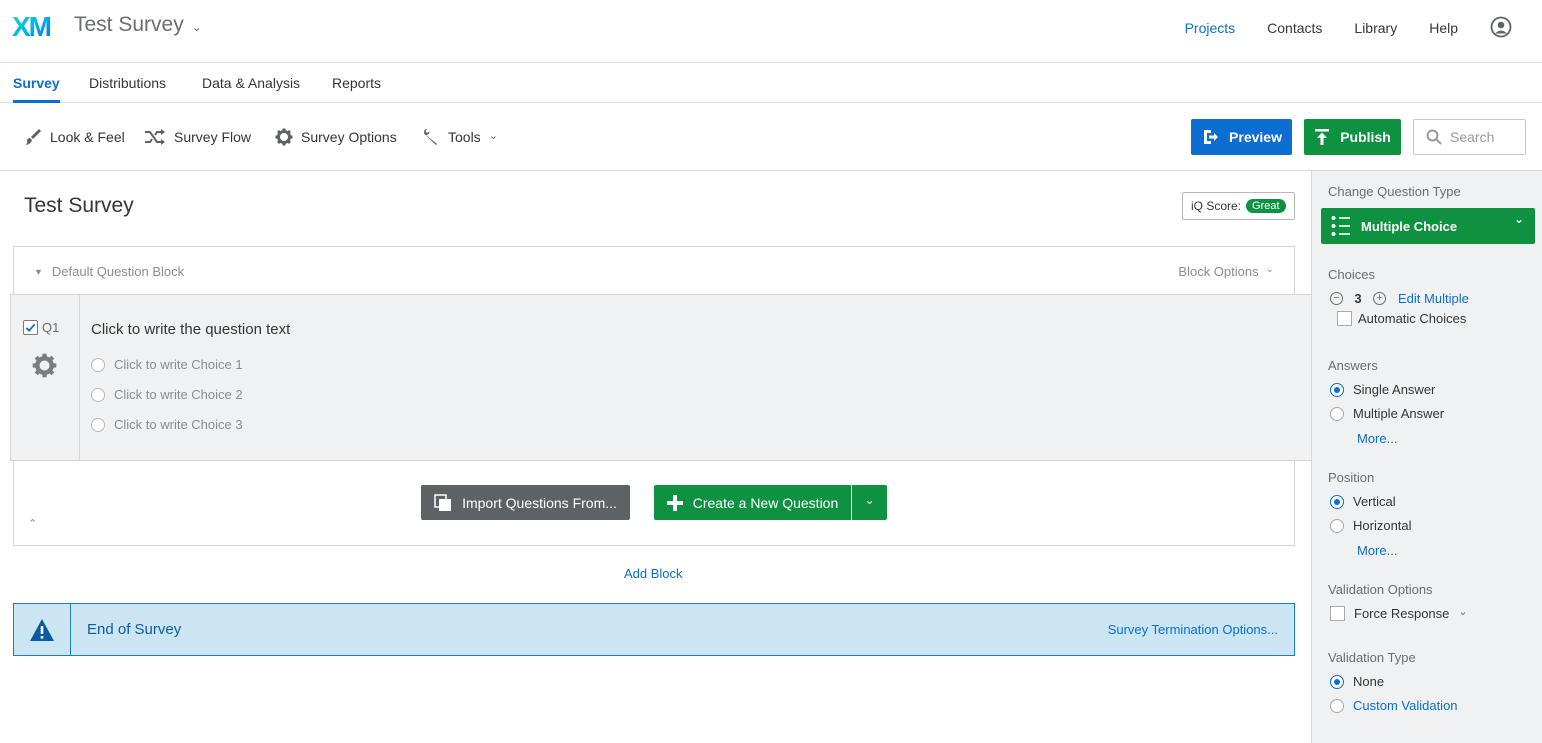 Image resolution: width=1542 pixels, height=743 pixels. What do you see at coordinates (349, 137) in the screenshot?
I see `survey-options-label: Survey Options` at bounding box center [349, 137].